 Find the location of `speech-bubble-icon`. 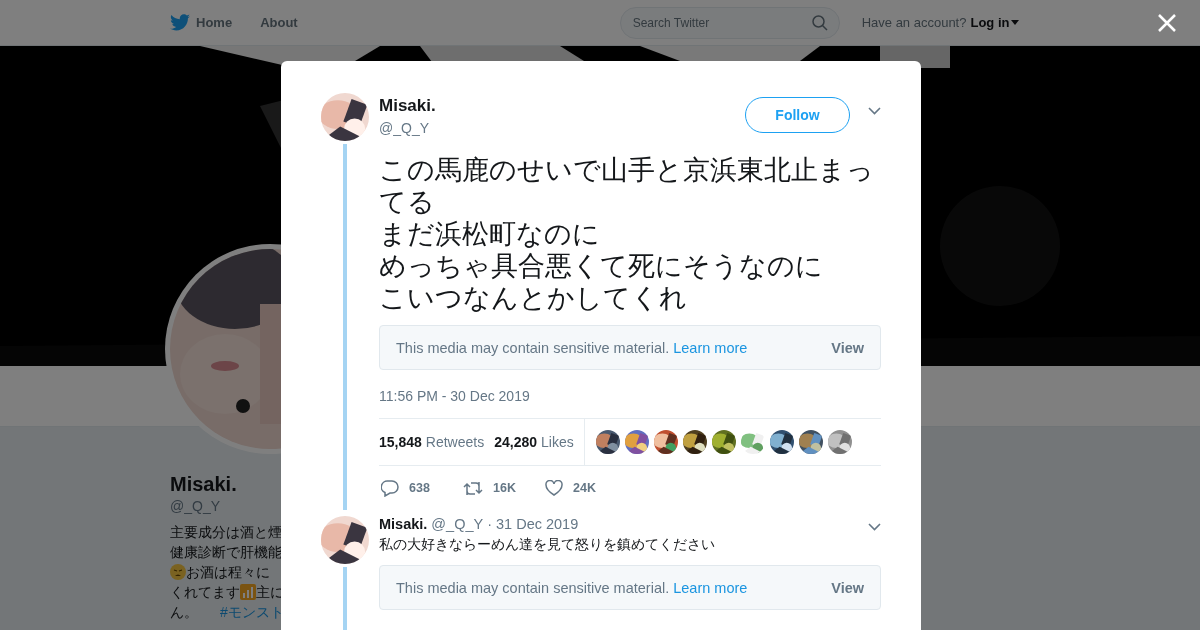

speech-bubble-icon is located at coordinates (390, 488).